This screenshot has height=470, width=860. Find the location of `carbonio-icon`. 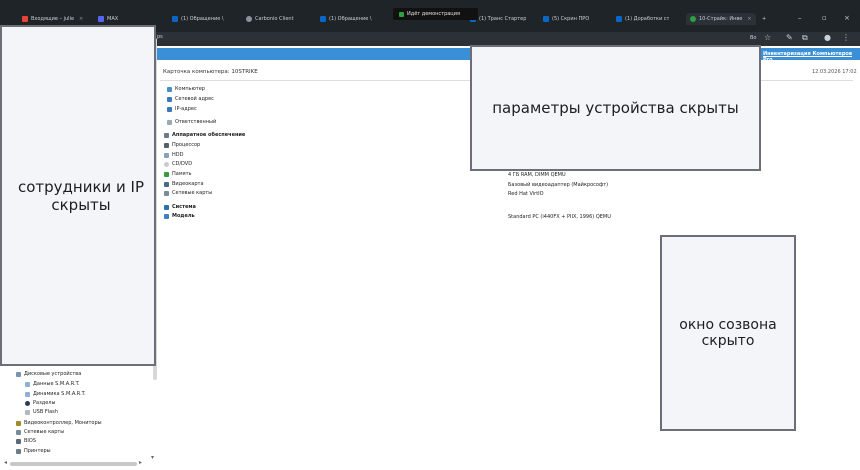

carbonio-icon is located at coordinates (249, 19).